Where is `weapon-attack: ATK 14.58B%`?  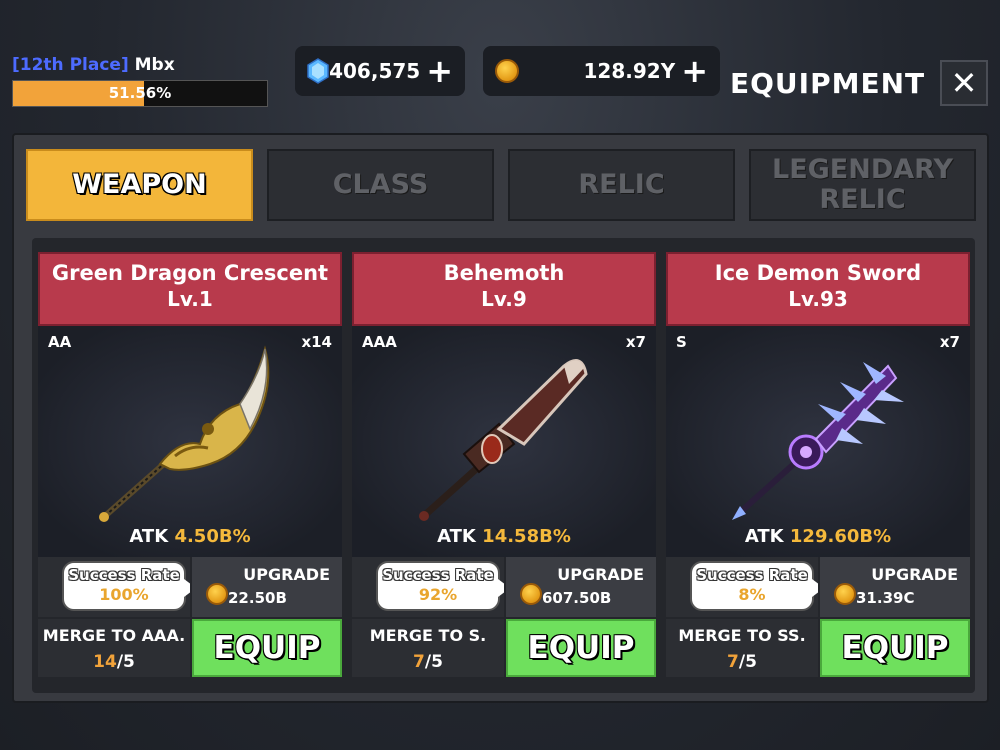
weapon-attack: ATK 14.58B% is located at coordinates (504, 536).